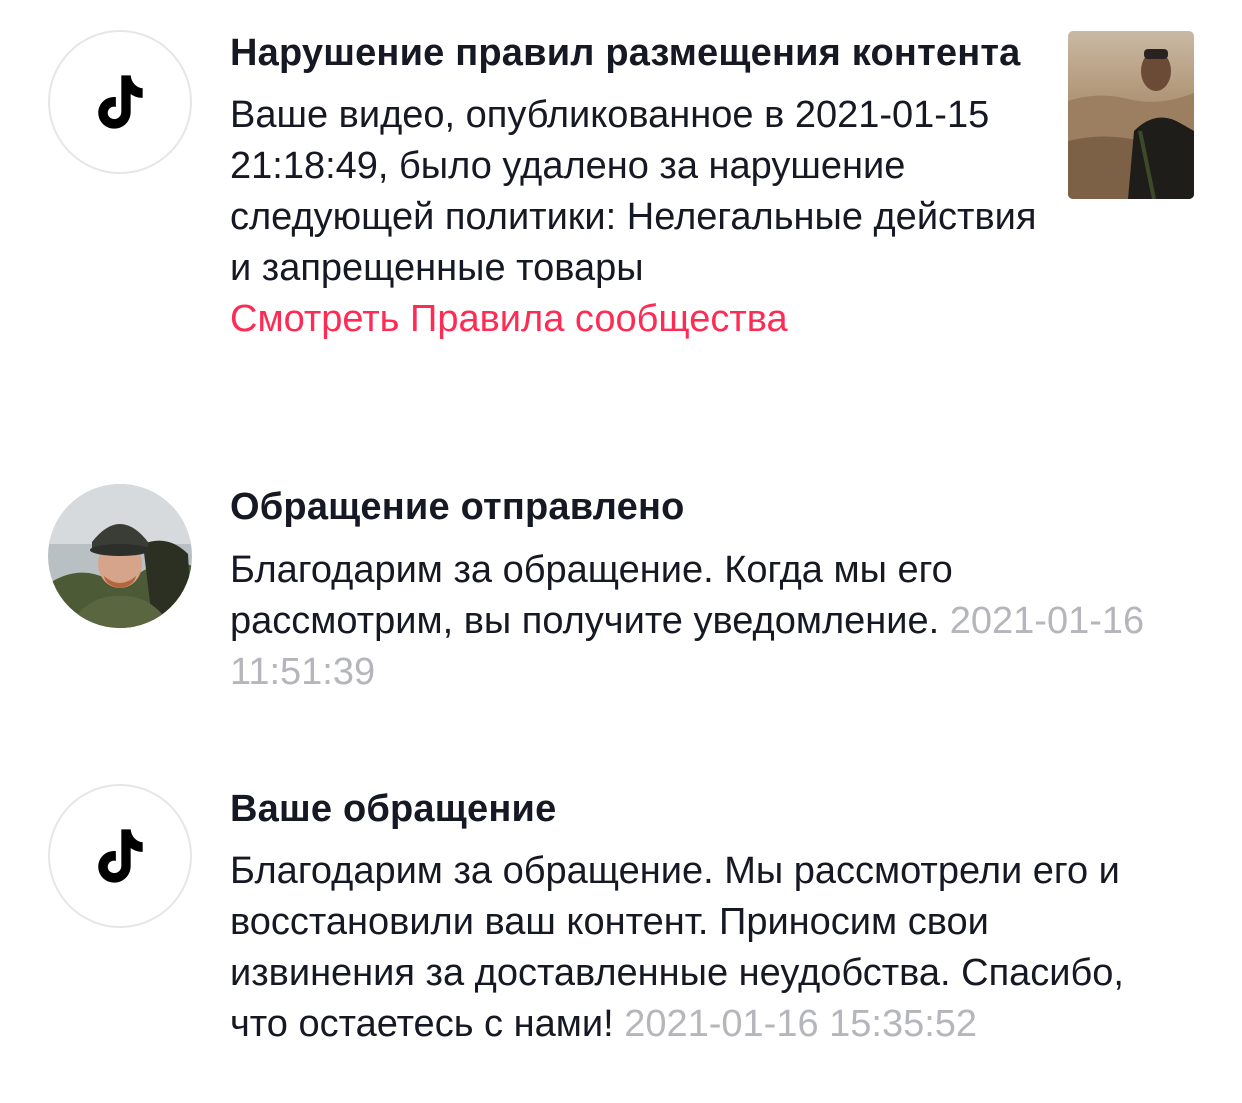 Image resolution: width=1242 pixels, height=1103 pixels. Describe the element at coordinates (635, 319) in the screenshot. I see `community-guidelines-link: Смотреть Правила сообщества` at that location.